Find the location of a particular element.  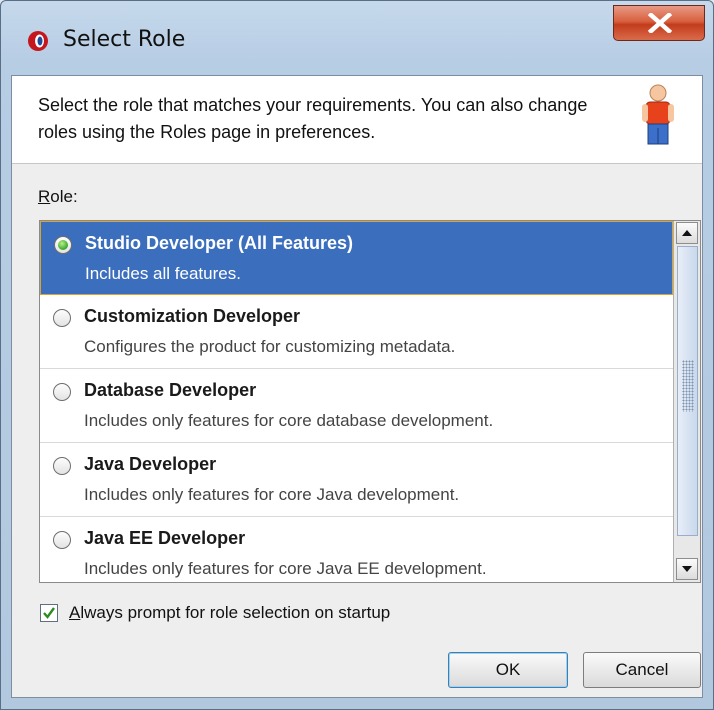

arrow-up-icon is located at coordinates (687, 233).